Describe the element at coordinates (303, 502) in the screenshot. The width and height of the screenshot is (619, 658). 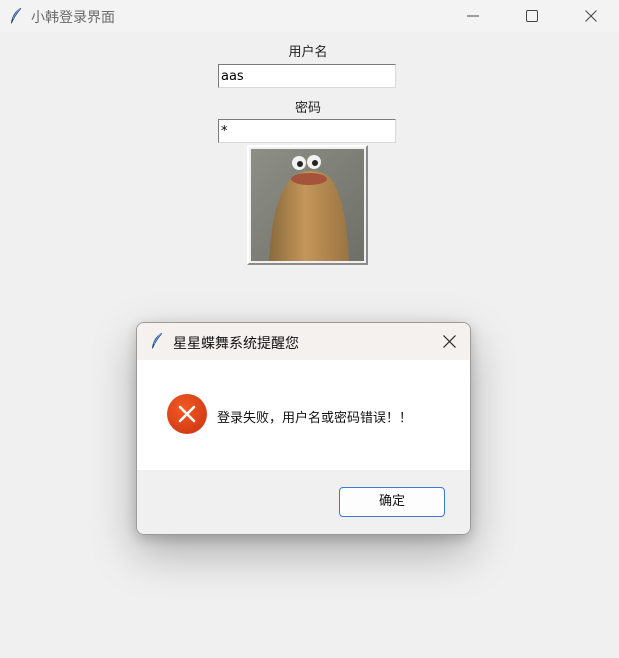
I see `dialog-footer: 确定` at that location.